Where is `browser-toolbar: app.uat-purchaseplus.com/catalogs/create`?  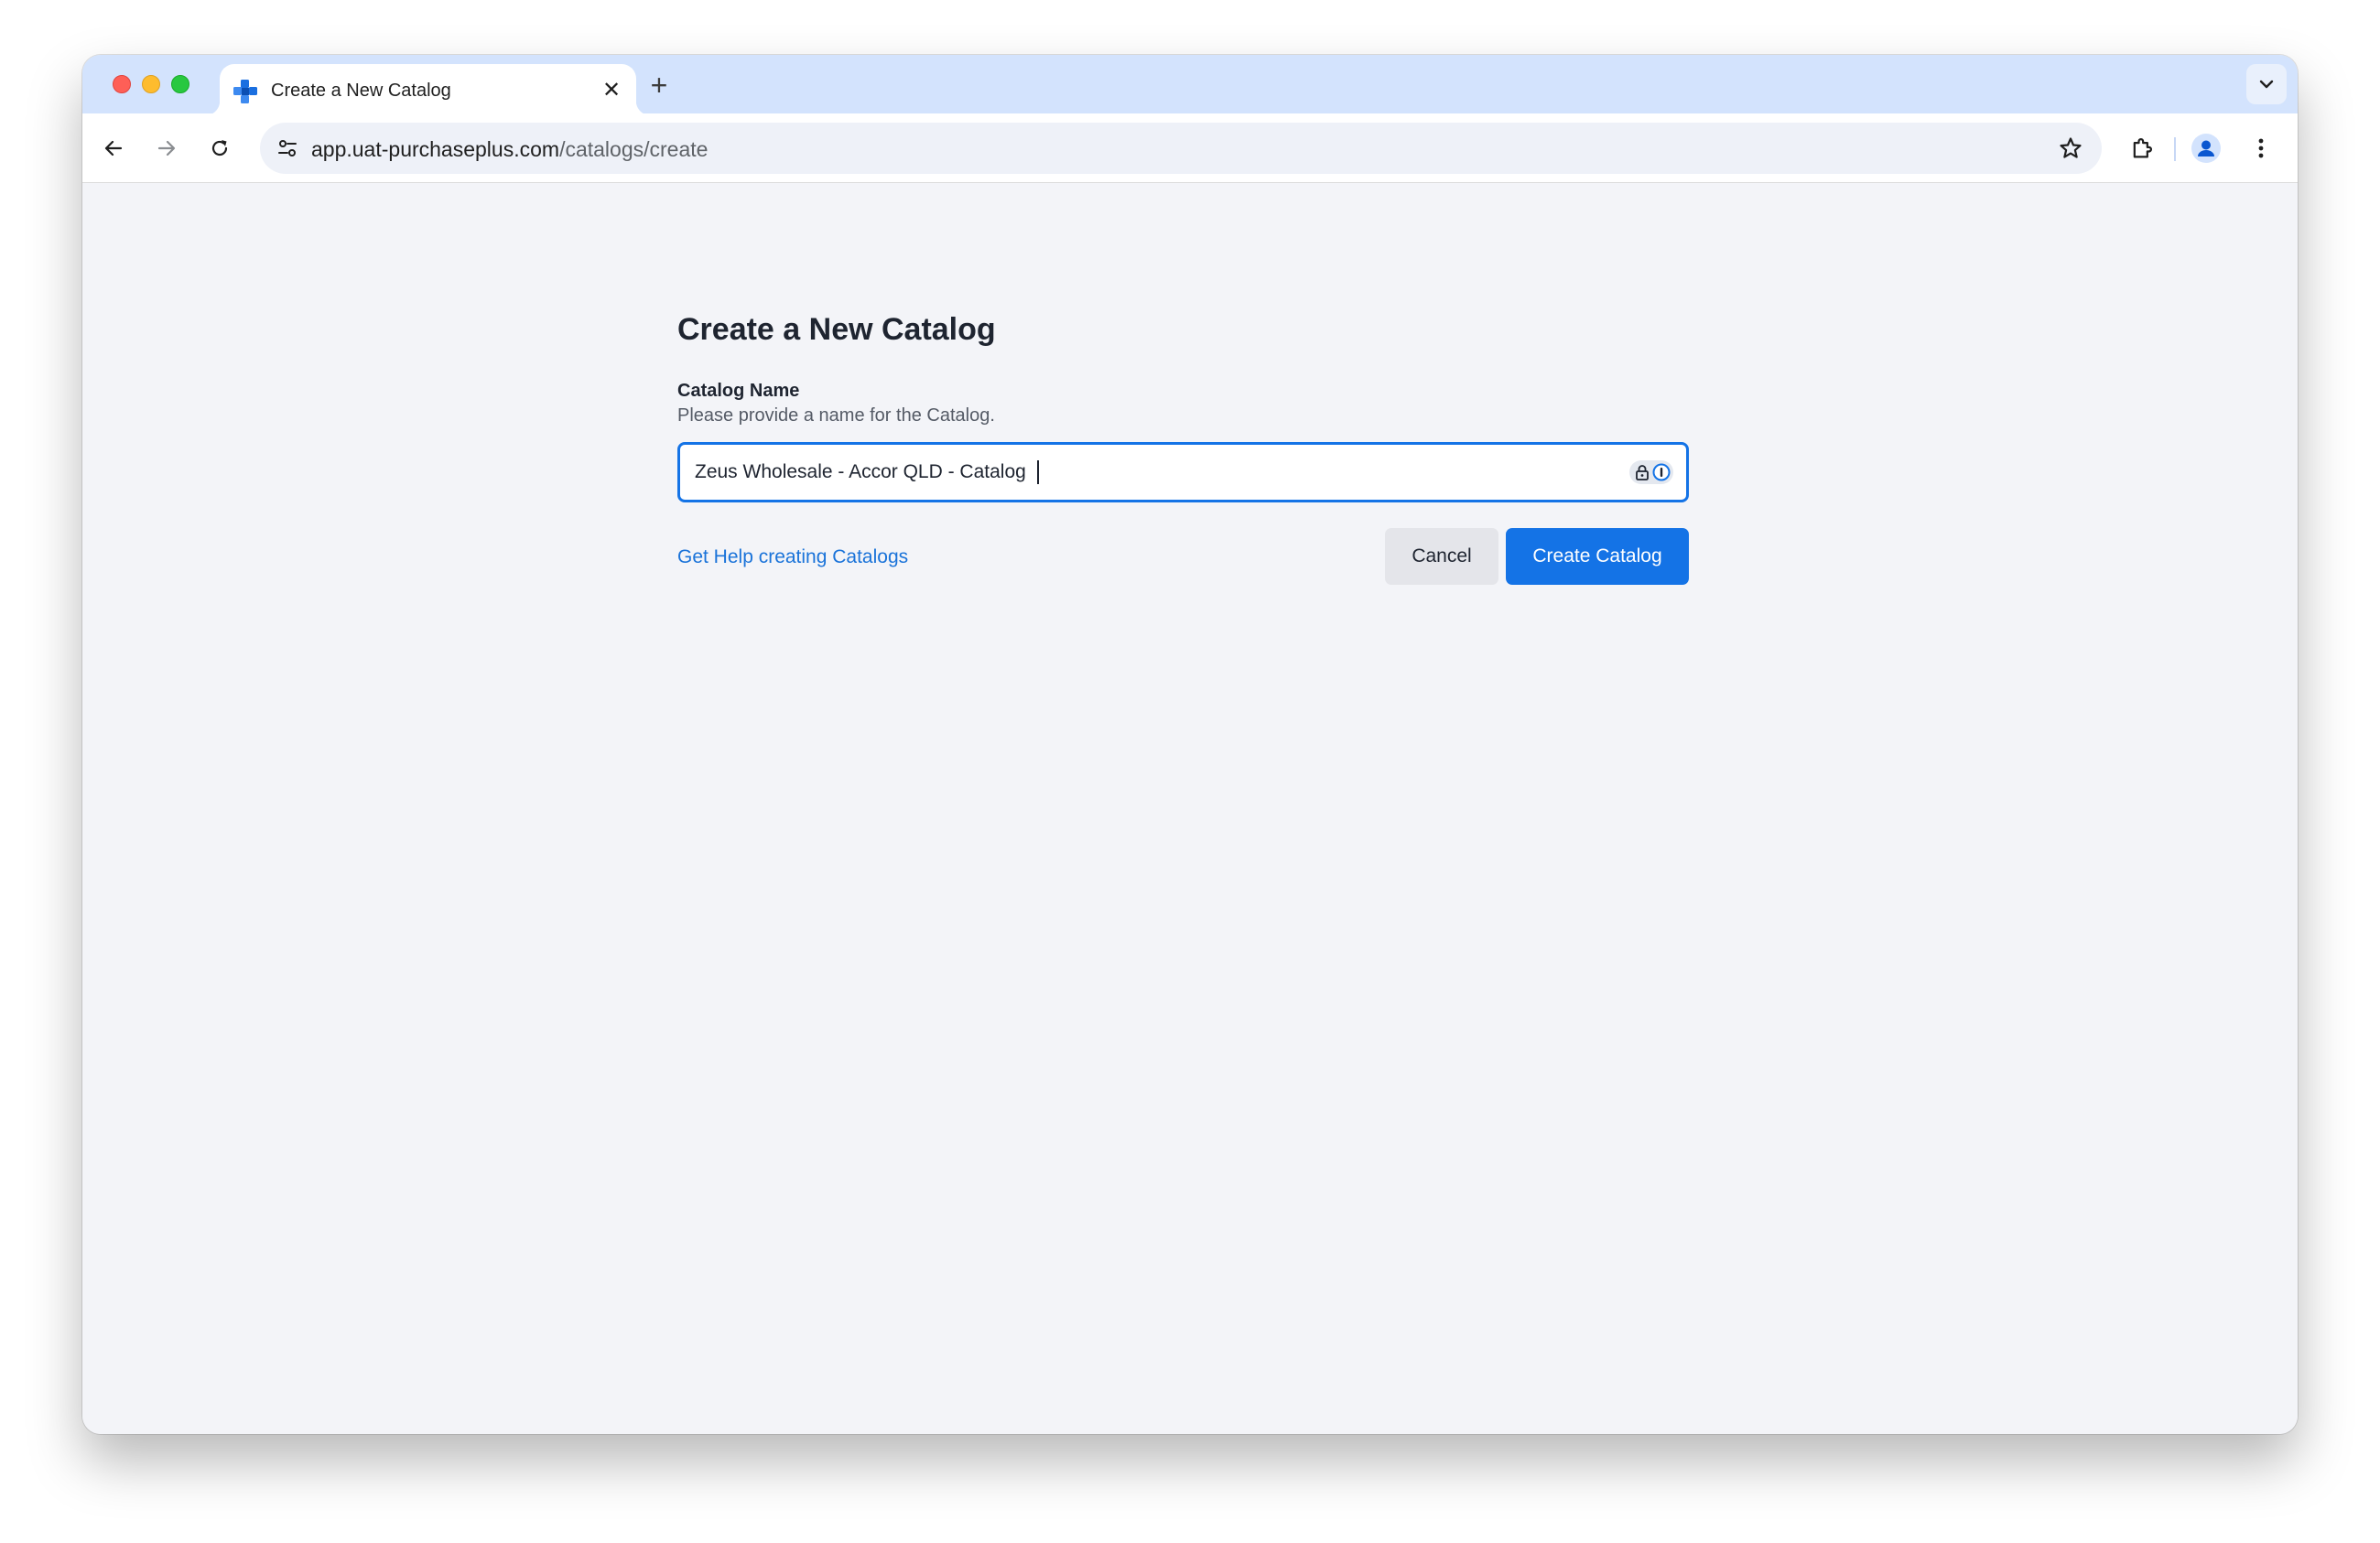
browser-toolbar: app.uat-purchaseplus.com/catalogs/create is located at coordinates (1190, 148).